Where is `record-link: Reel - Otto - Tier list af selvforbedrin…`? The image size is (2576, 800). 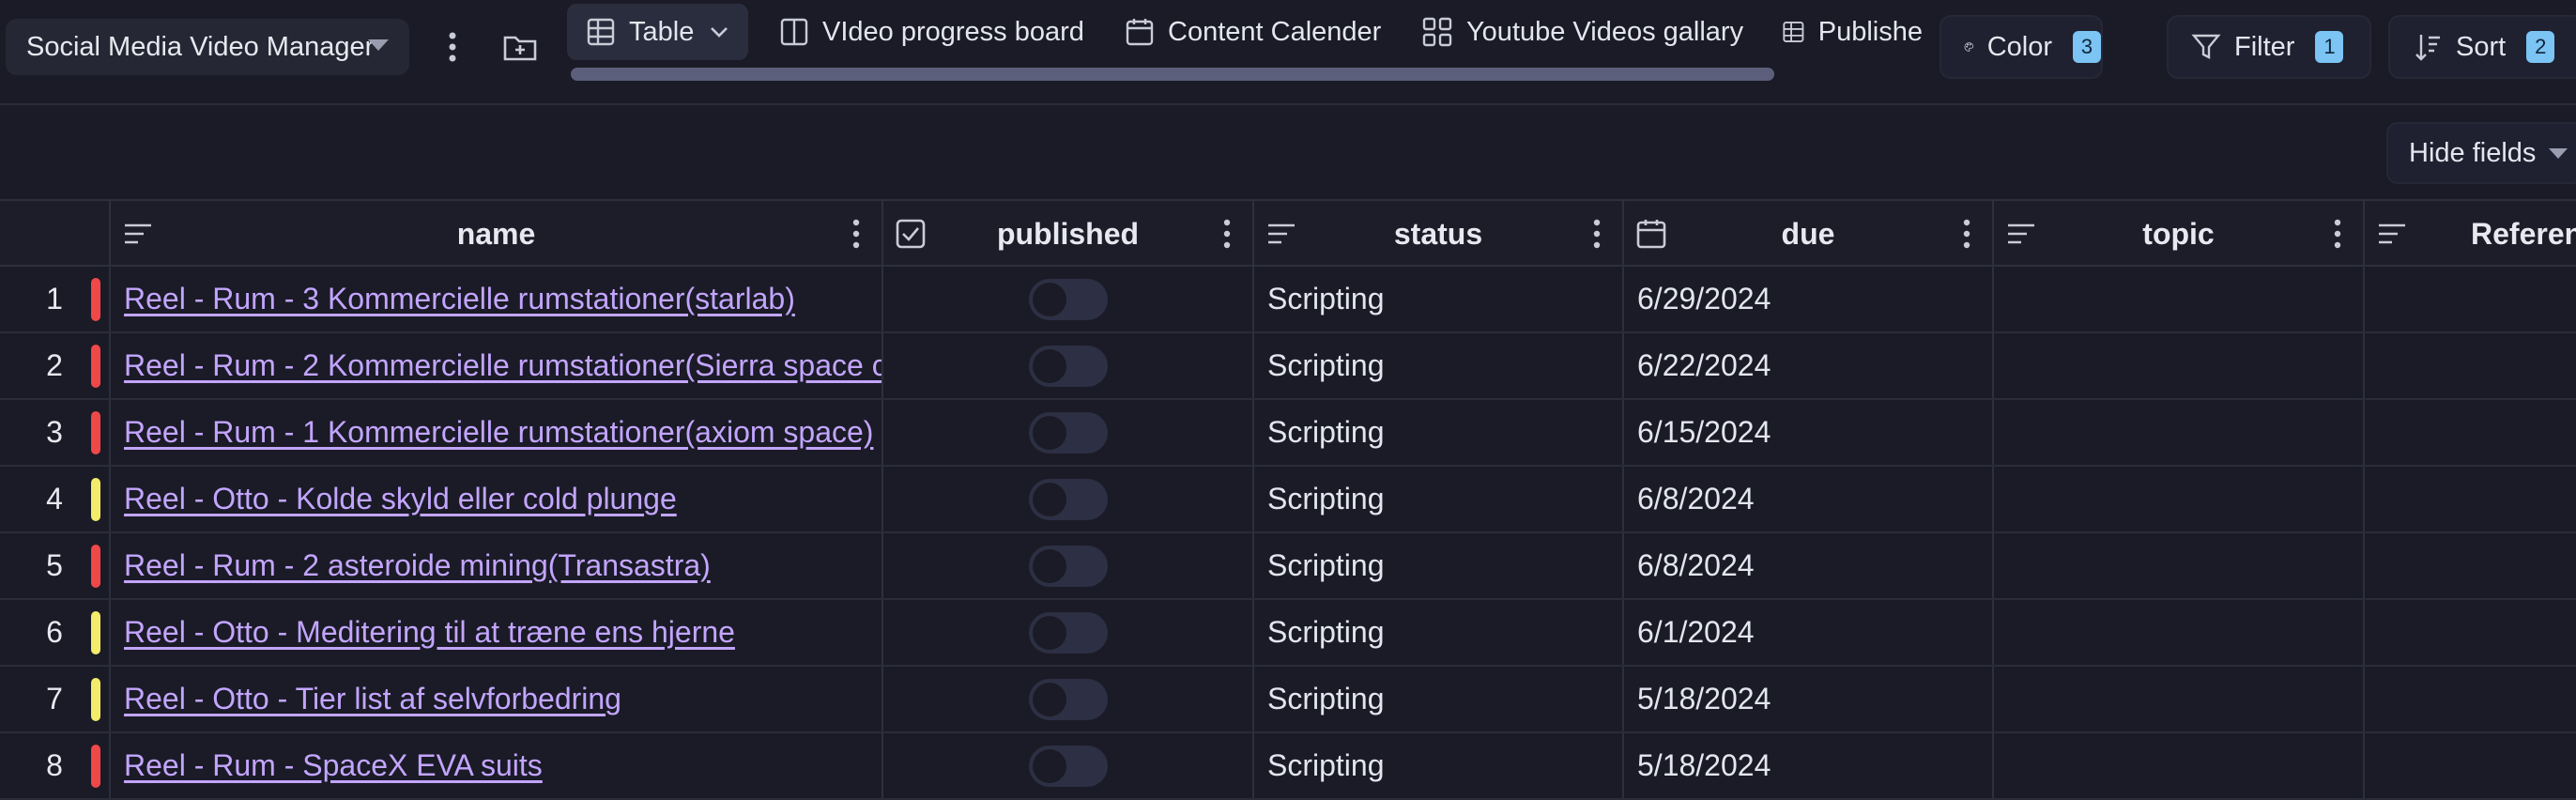 record-link: Reel - Otto - Tier list af selvforbedrin… is located at coordinates (372, 699).